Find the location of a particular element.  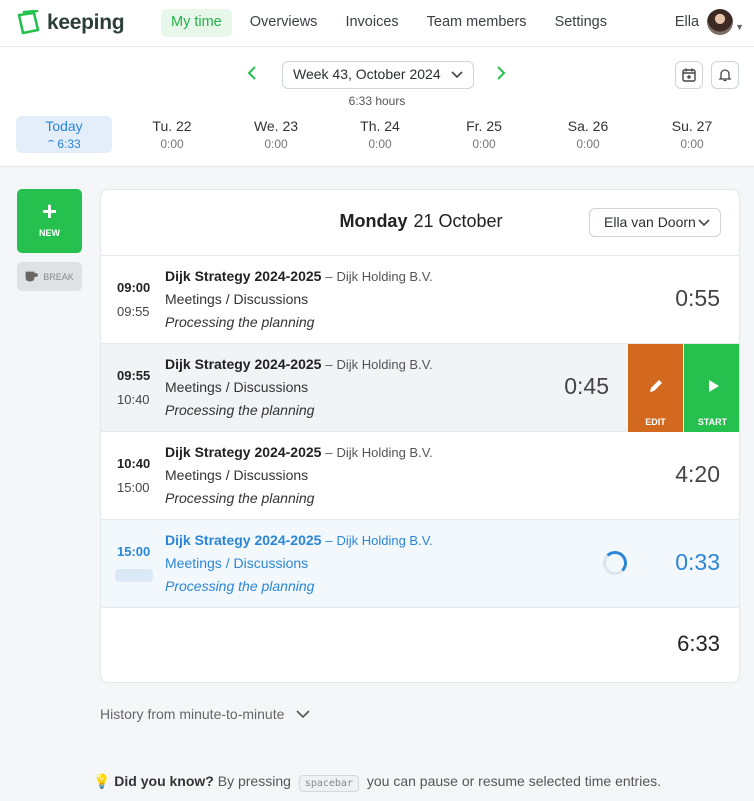

week-label: Week 43, October 2024 is located at coordinates (367, 74).